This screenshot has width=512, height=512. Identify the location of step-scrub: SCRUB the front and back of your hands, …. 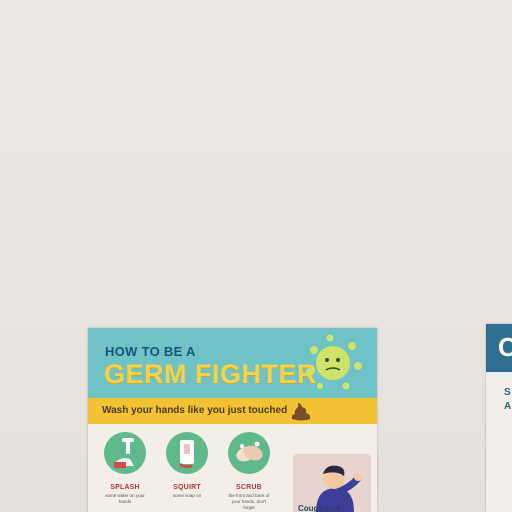
(249, 471).